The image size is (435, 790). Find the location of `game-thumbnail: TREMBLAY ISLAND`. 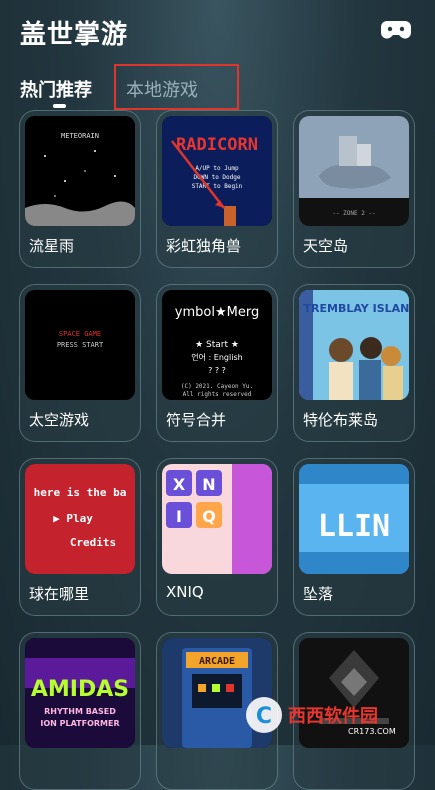

game-thumbnail: TREMBLAY ISLAND is located at coordinates (354, 345).